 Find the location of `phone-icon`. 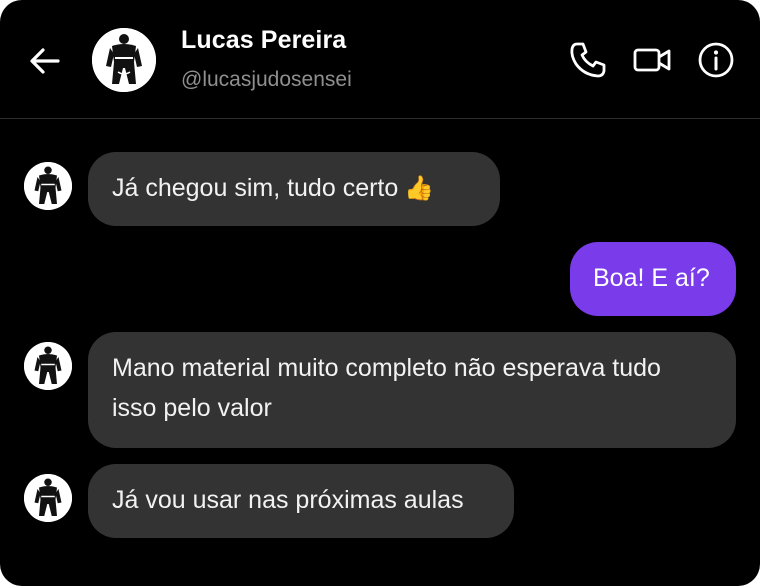

phone-icon is located at coordinates (588, 60).